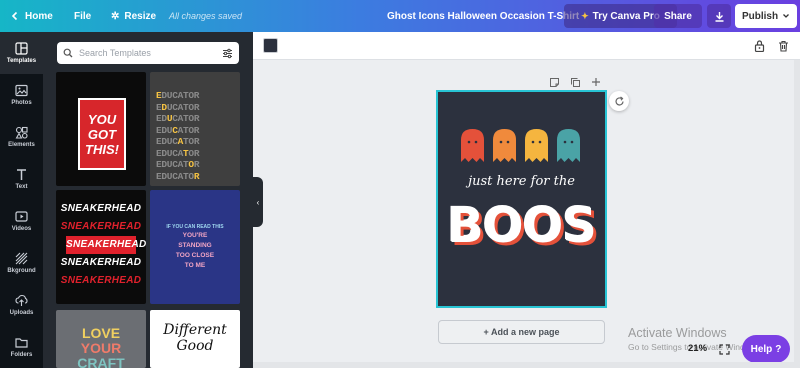  I want to click on template-card: YOU GOT THIS!, so click(102, 134).